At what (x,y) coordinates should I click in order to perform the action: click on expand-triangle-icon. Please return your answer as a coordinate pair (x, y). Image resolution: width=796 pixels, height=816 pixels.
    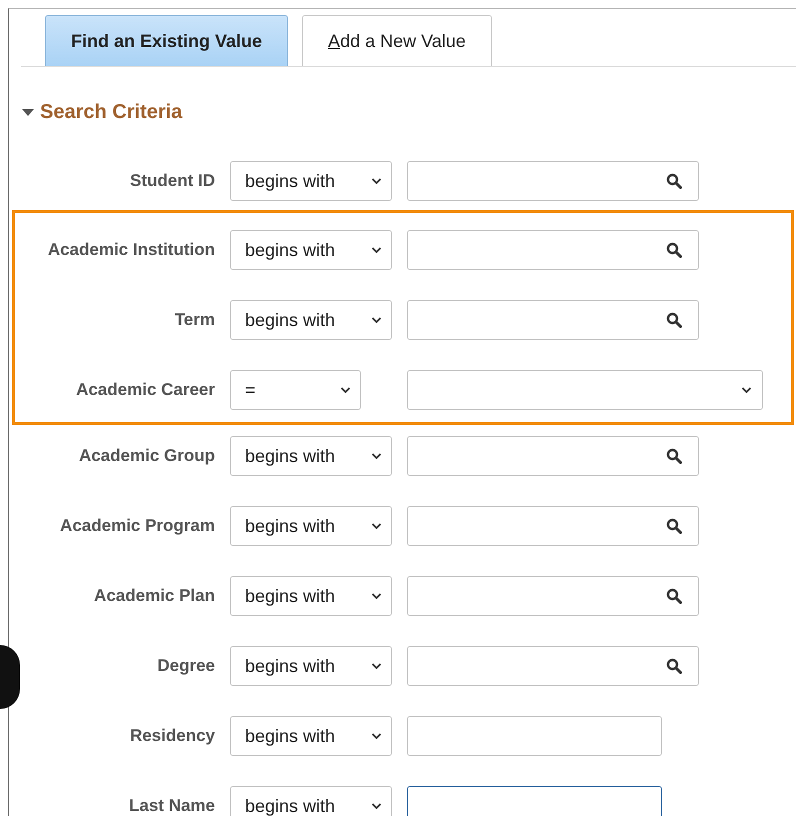
    Looking at the image, I should click on (28, 112).